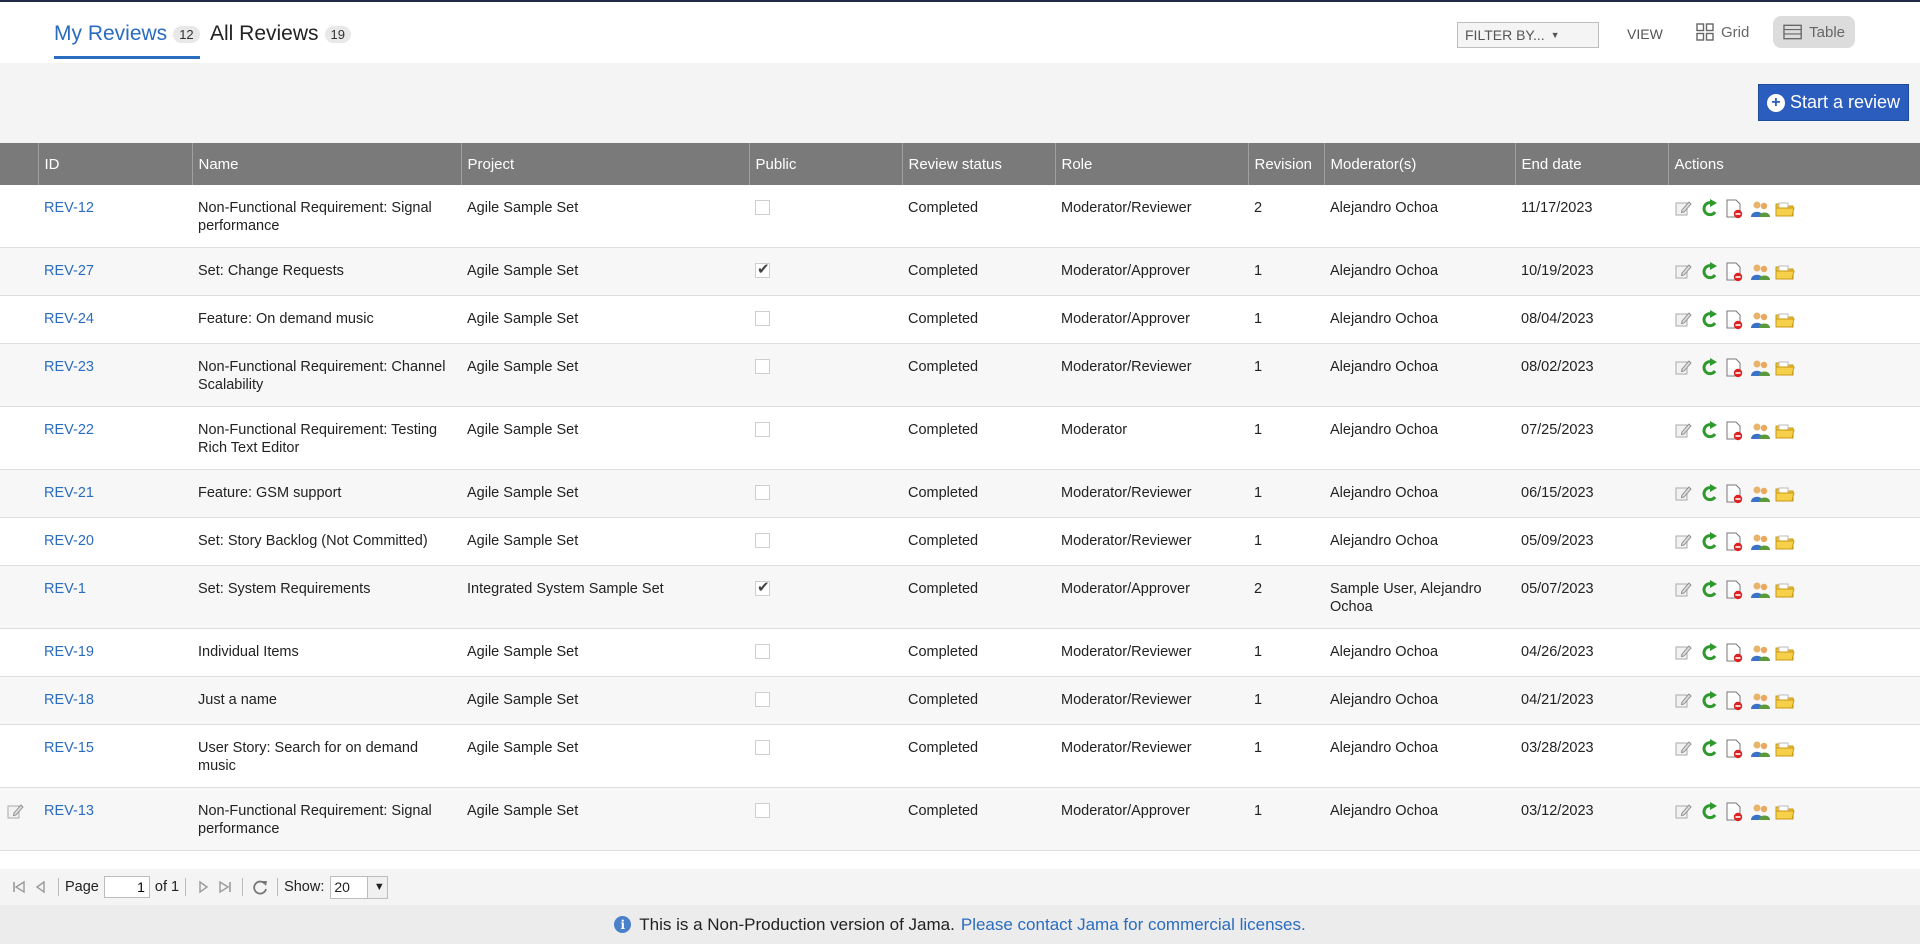 The height and width of the screenshot is (944, 1920). Describe the element at coordinates (115, 756) in the screenshot. I see `review-id-link: REV-15` at that location.